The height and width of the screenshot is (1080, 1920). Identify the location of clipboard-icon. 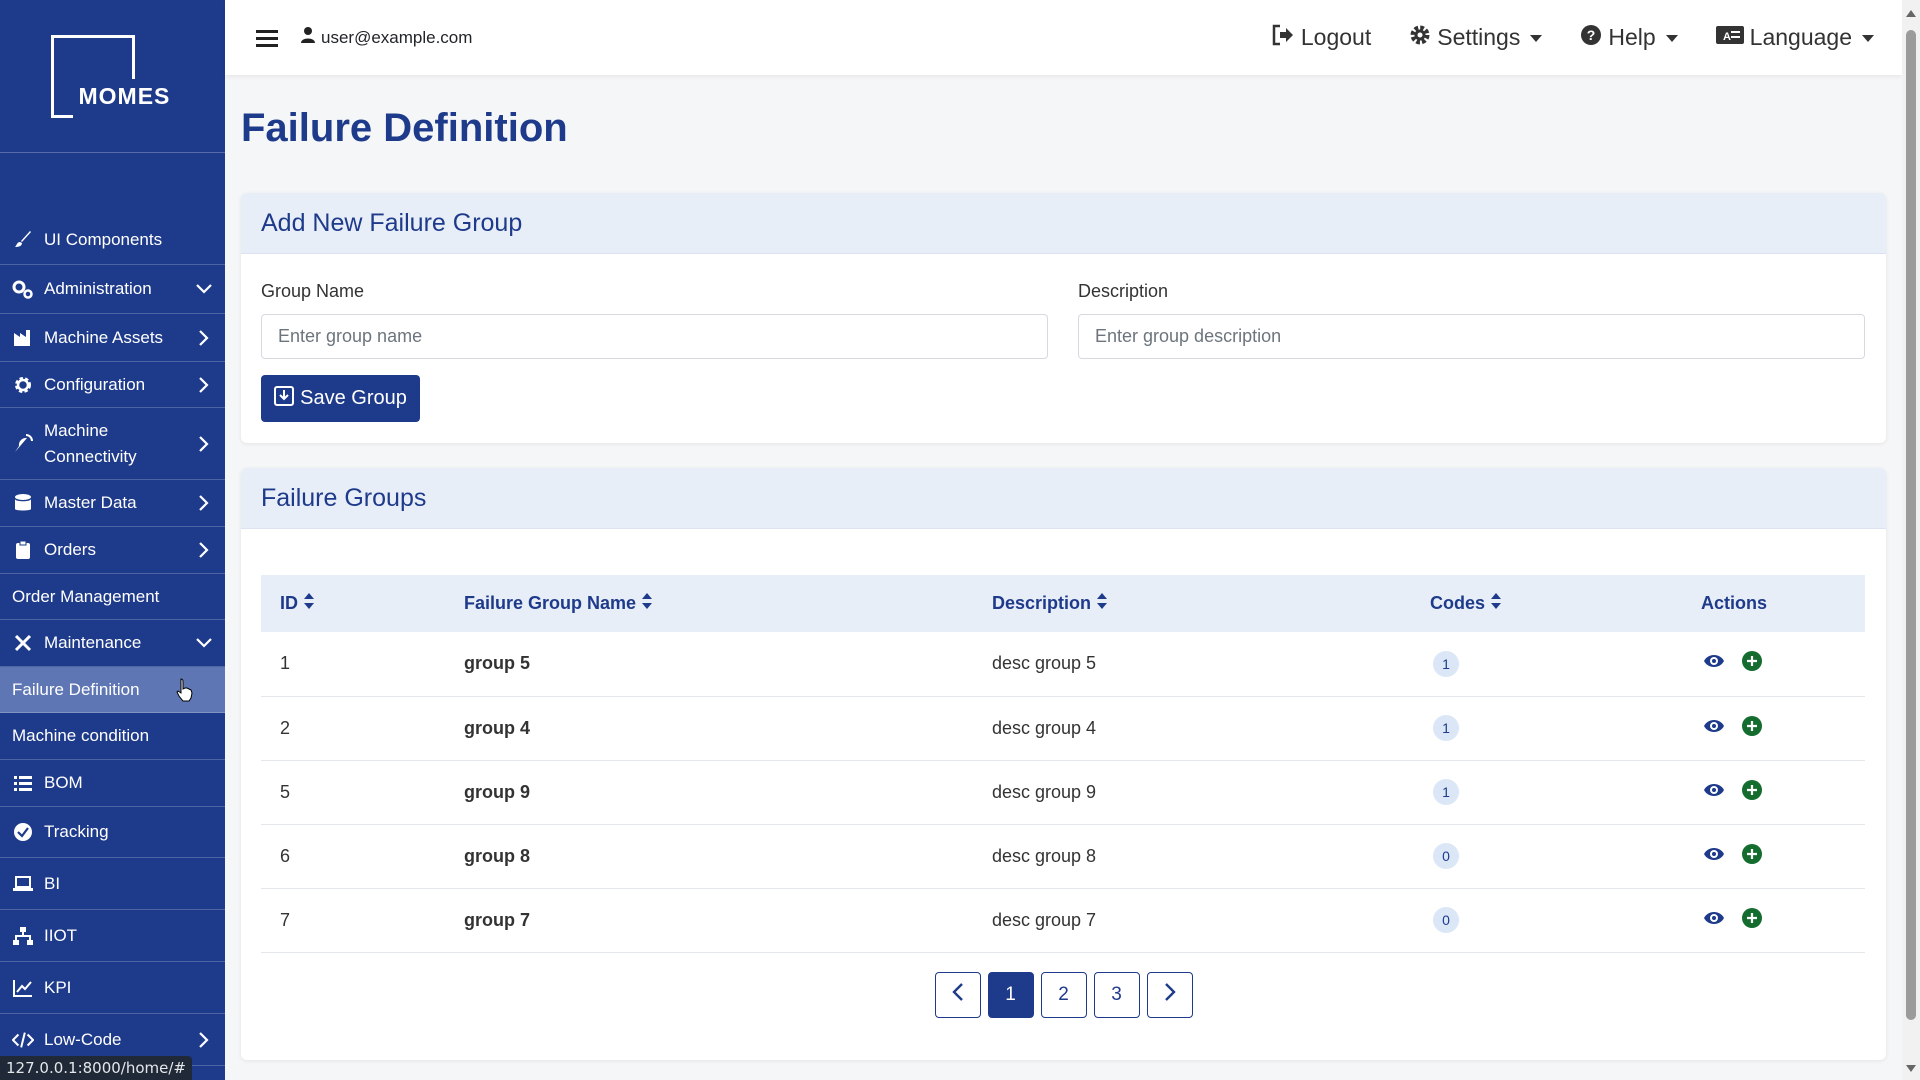
(23, 550).